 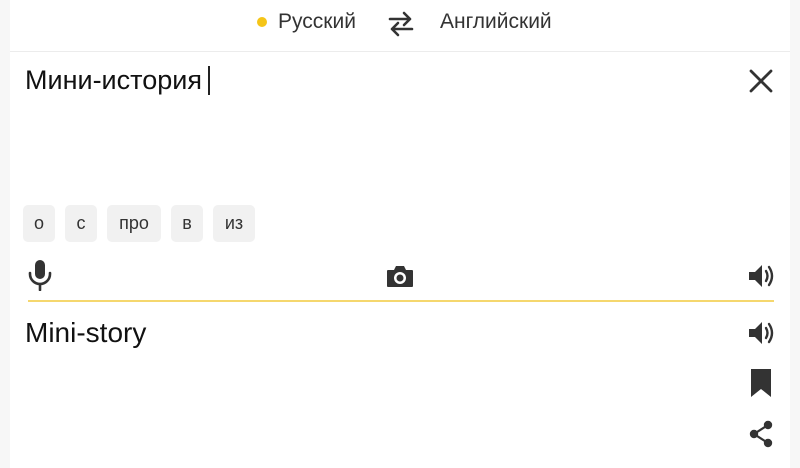 What do you see at coordinates (209, 80) in the screenshot?
I see `text-cursor` at bounding box center [209, 80].